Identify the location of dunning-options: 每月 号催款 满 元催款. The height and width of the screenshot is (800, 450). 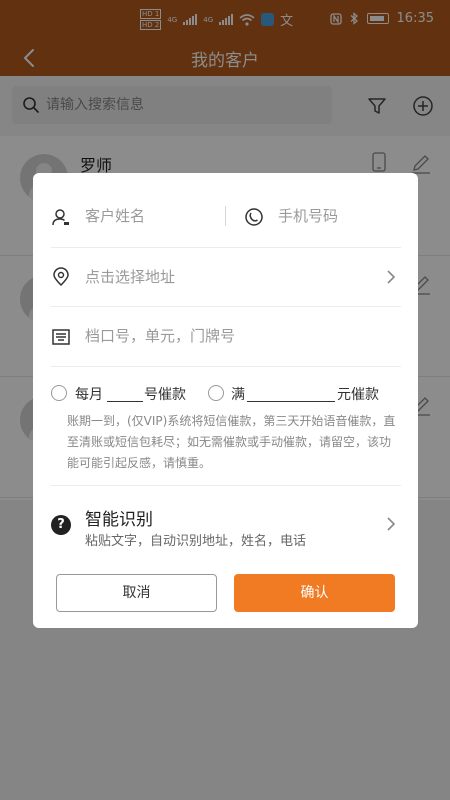
(226, 395).